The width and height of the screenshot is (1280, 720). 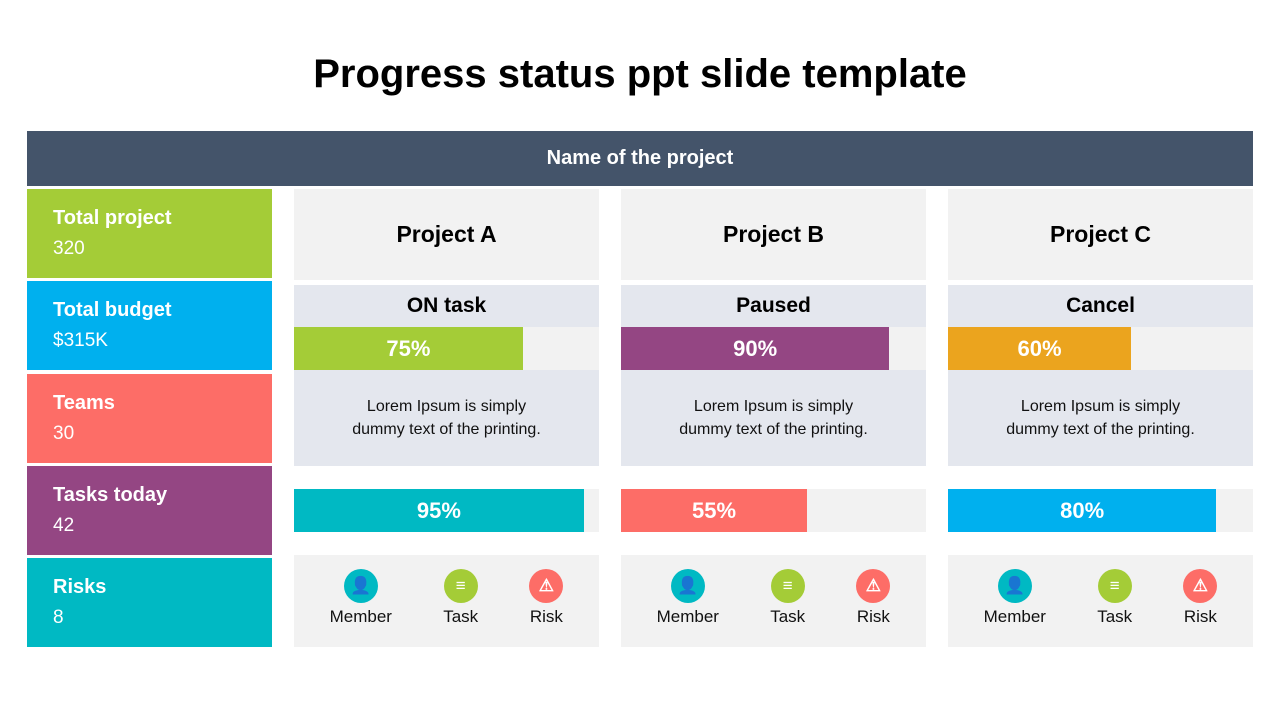 I want to click on stat-card: Tasks today 42, so click(x=149, y=510).